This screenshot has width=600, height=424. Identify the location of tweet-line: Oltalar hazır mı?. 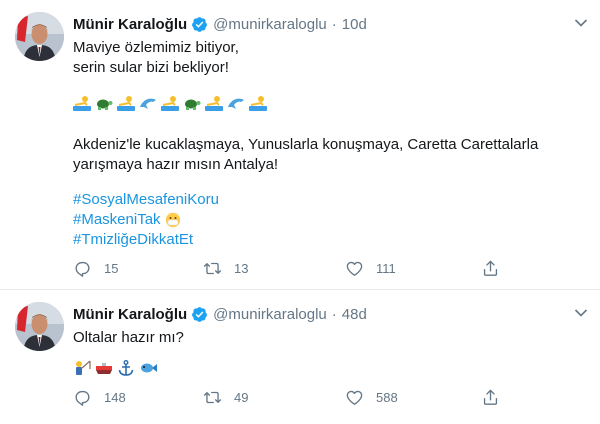
(128, 337).